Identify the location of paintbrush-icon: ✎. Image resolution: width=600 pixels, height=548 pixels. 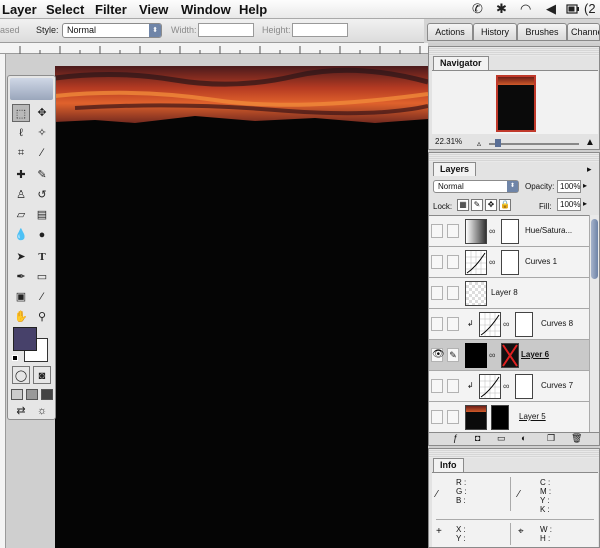
(453, 355).